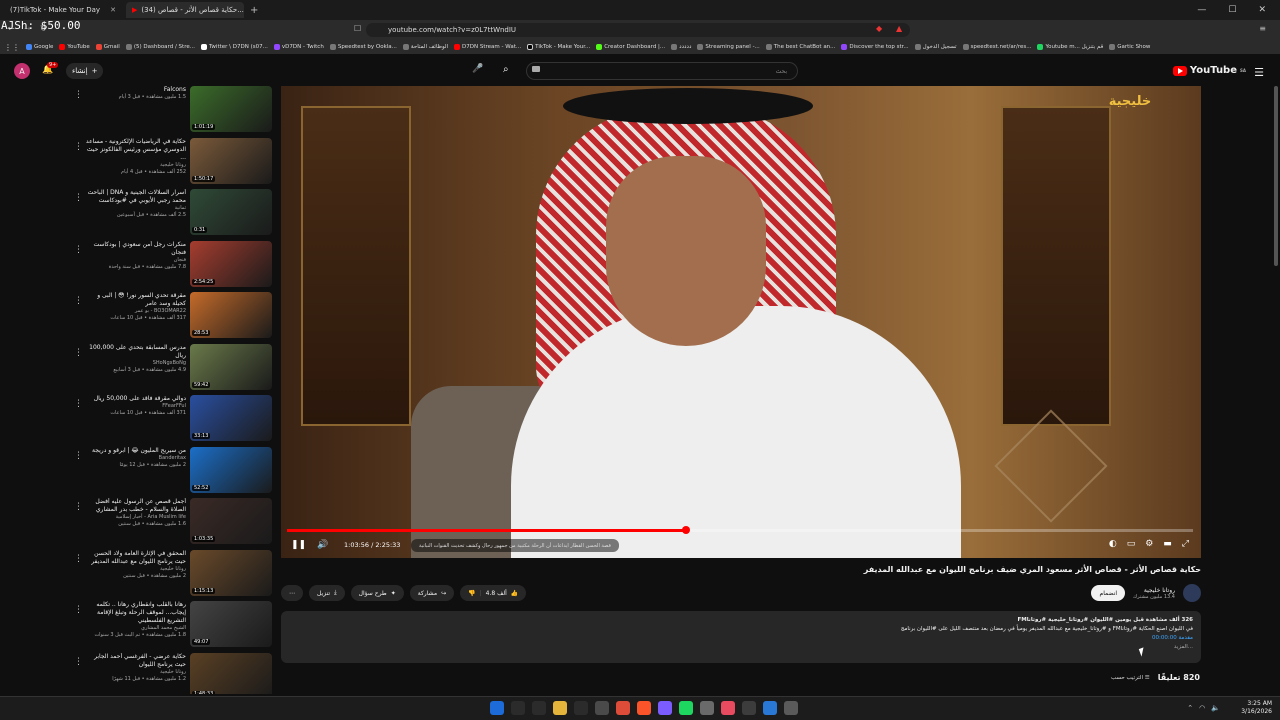 The width and height of the screenshot is (1280, 720). Describe the element at coordinates (1113, 544) in the screenshot. I see `autoplay-toggle-icon: ◐` at that location.